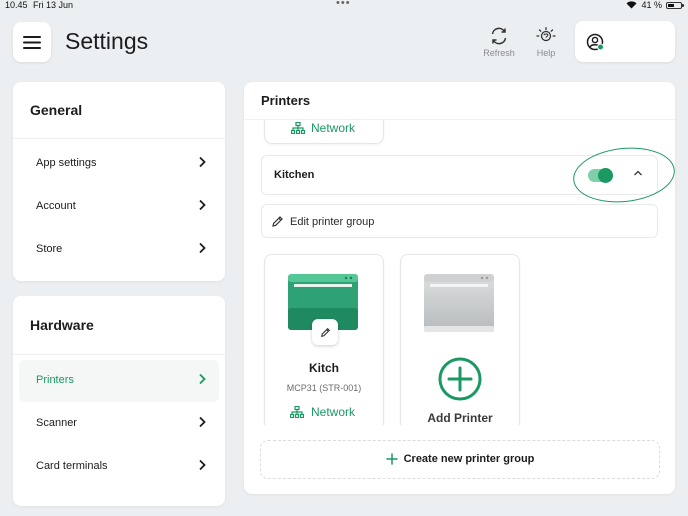 The height and width of the screenshot is (516, 688). I want to click on hardware-settings-card: Hardware Printers Scanner Card terminals, so click(119, 401).